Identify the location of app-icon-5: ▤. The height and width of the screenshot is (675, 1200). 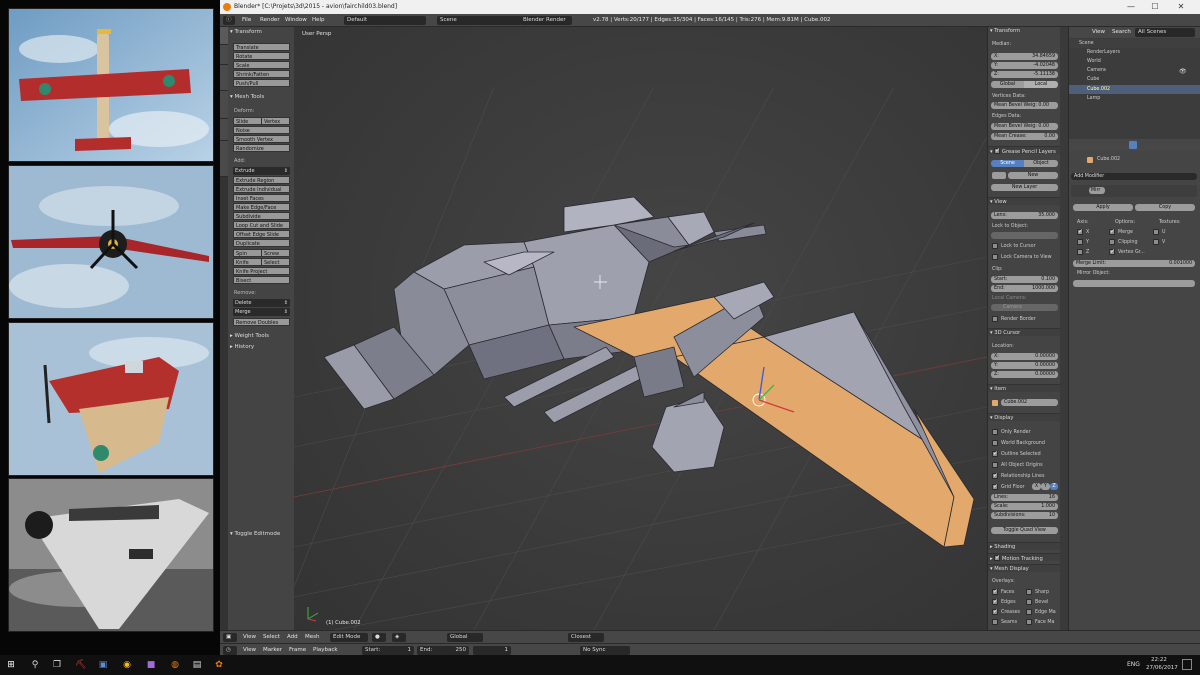
(197, 665).